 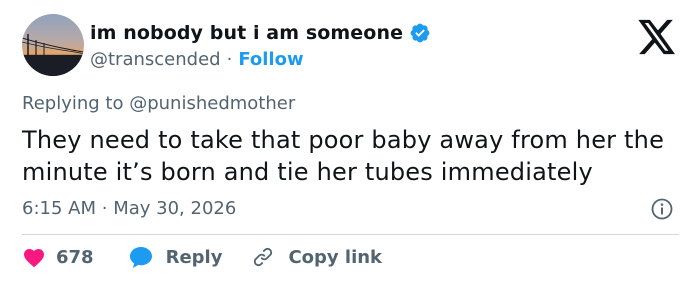 I want to click on tweet-time: 6:15 AM, so click(x=59, y=208).